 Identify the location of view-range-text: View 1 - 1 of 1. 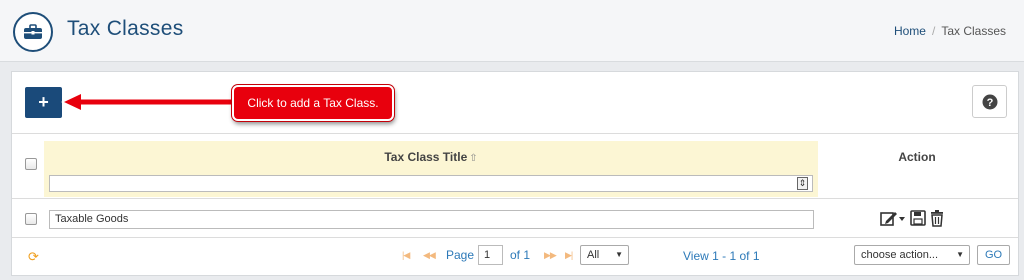
(721, 256).